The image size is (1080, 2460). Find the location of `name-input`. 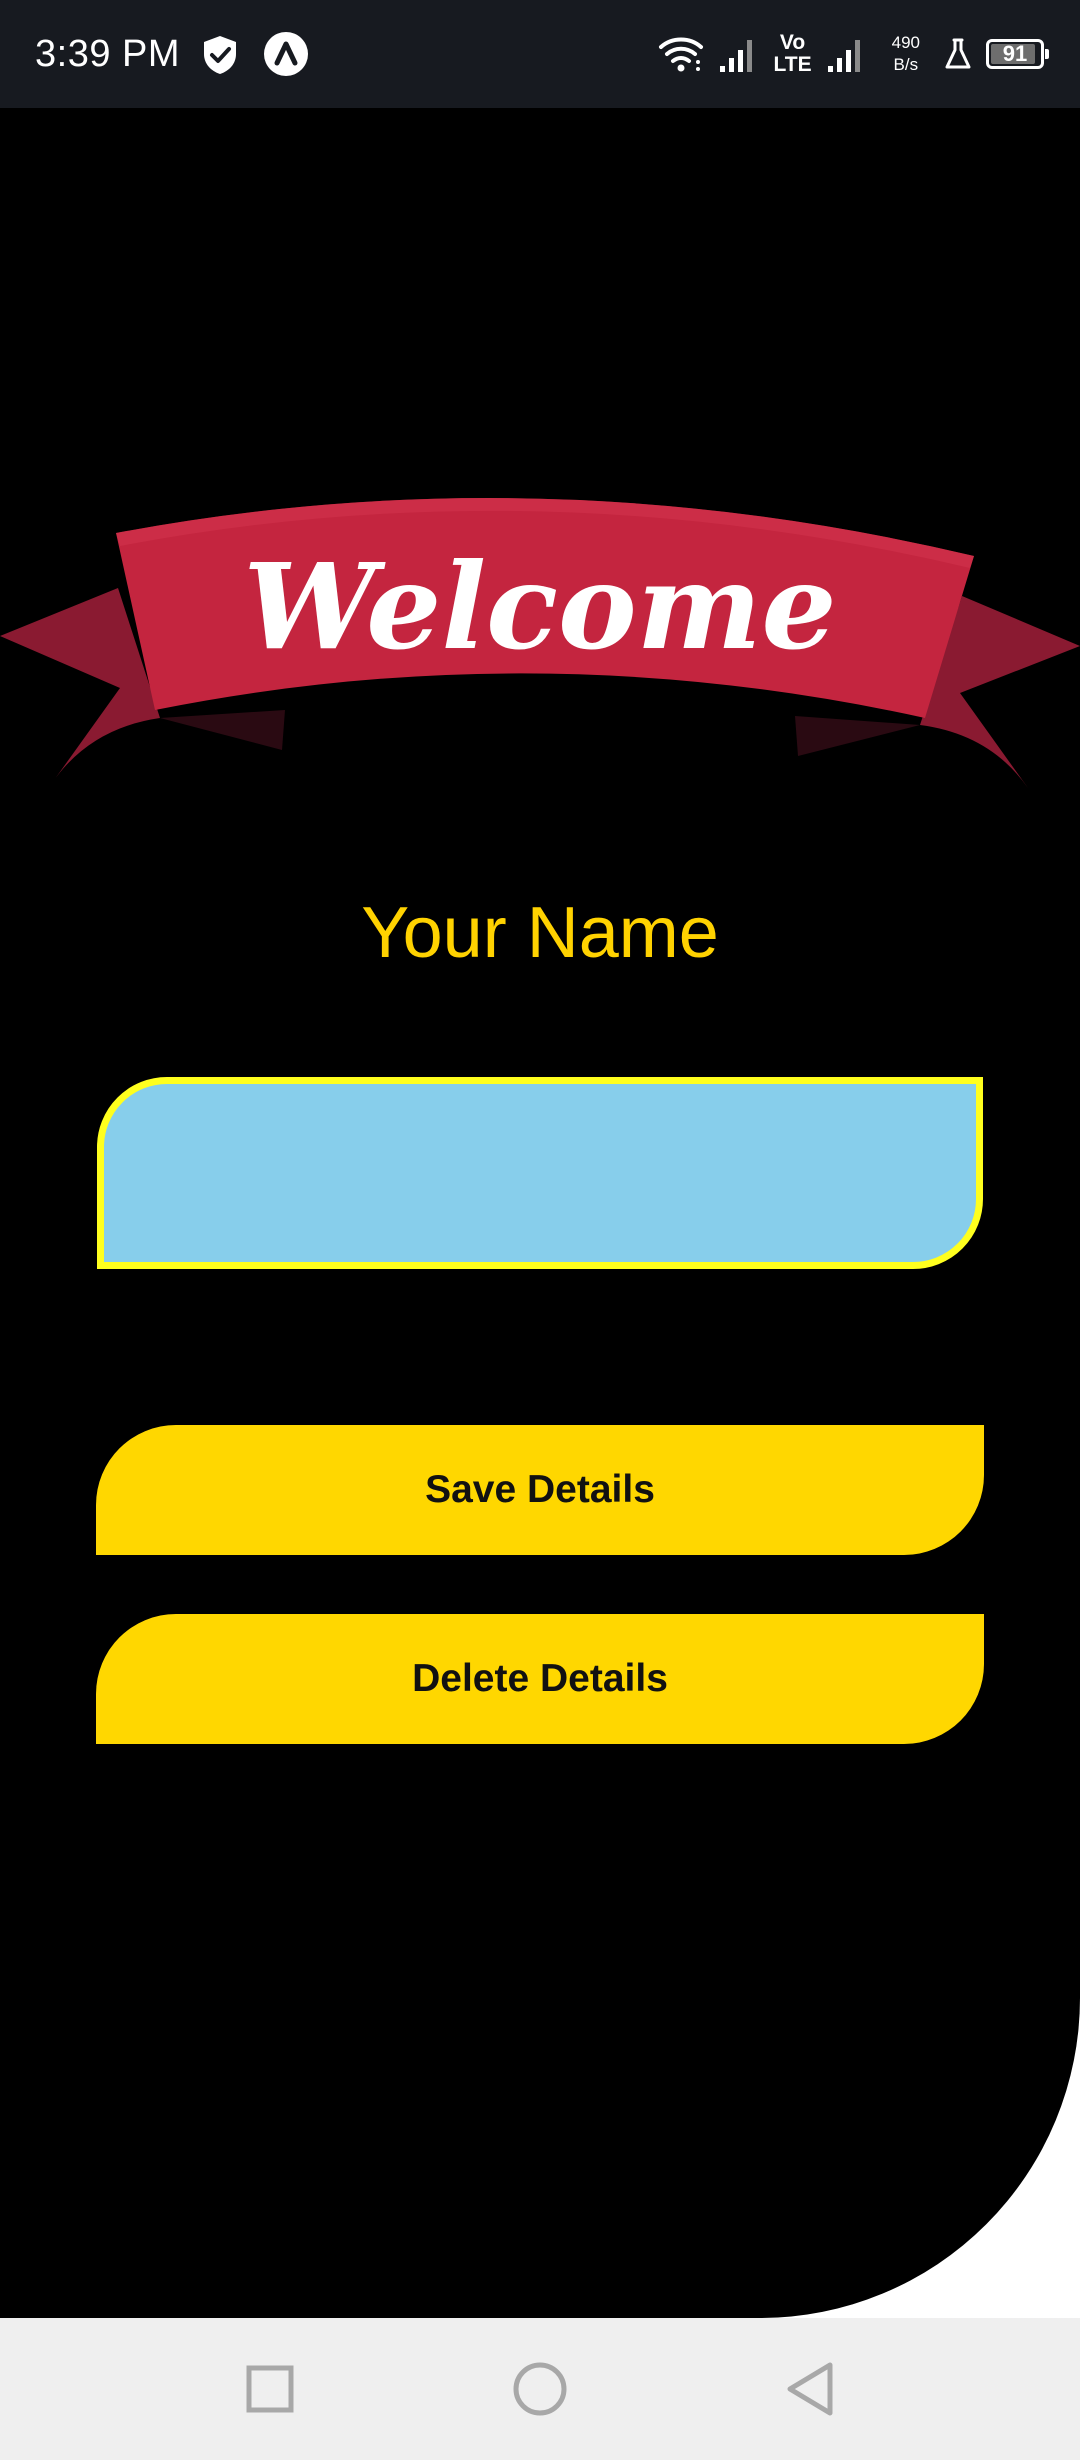

name-input is located at coordinates (540, 1173).